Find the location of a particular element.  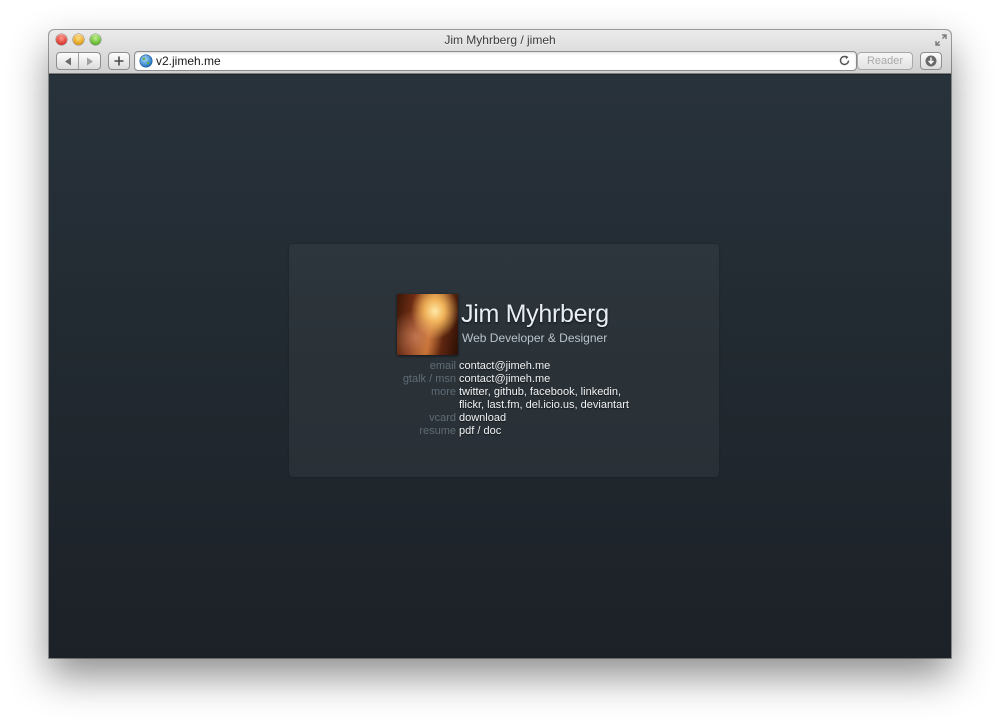

email-link: contact@jimeh.me is located at coordinates (504, 366).